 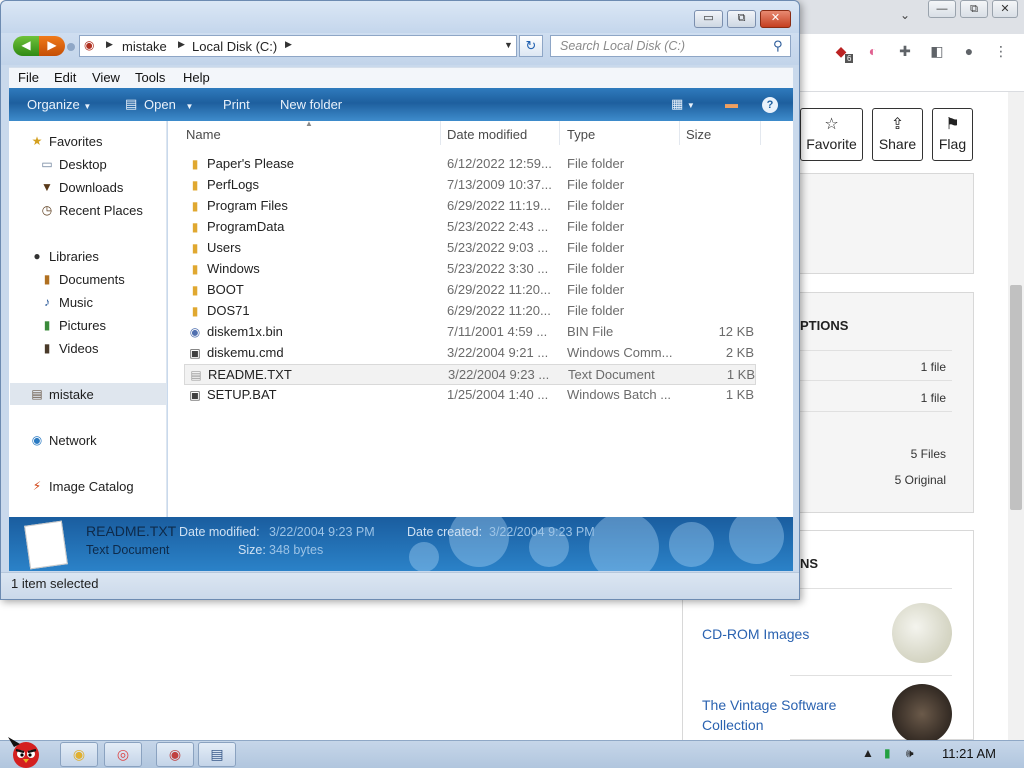 What do you see at coordinates (83, 164) in the screenshot?
I see `nav-desktop: Desktop` at bounding box center [83, 164].